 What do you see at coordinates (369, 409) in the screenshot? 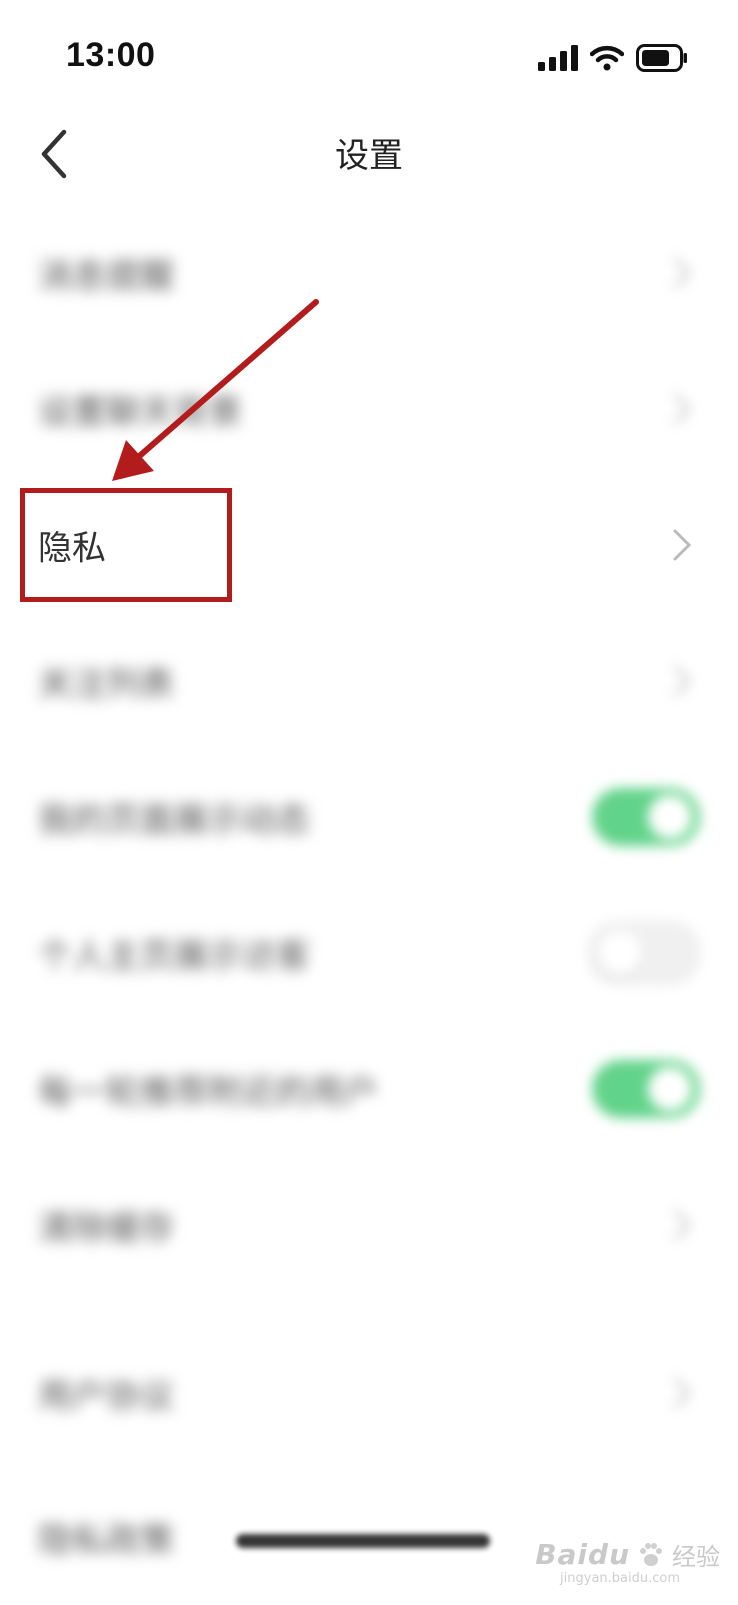
I see `settings-item-chat-background: 设置聊天背景` at bounding box center [369, 409].